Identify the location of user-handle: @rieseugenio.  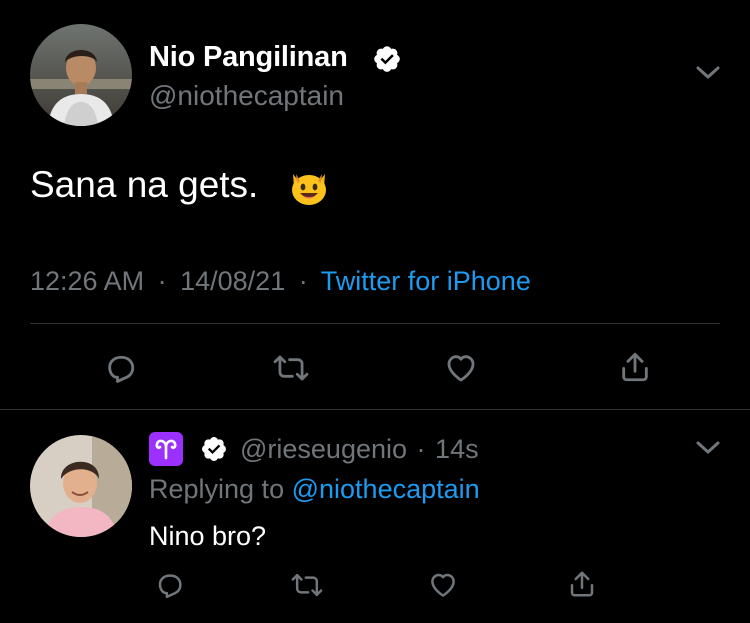
(323, 449).